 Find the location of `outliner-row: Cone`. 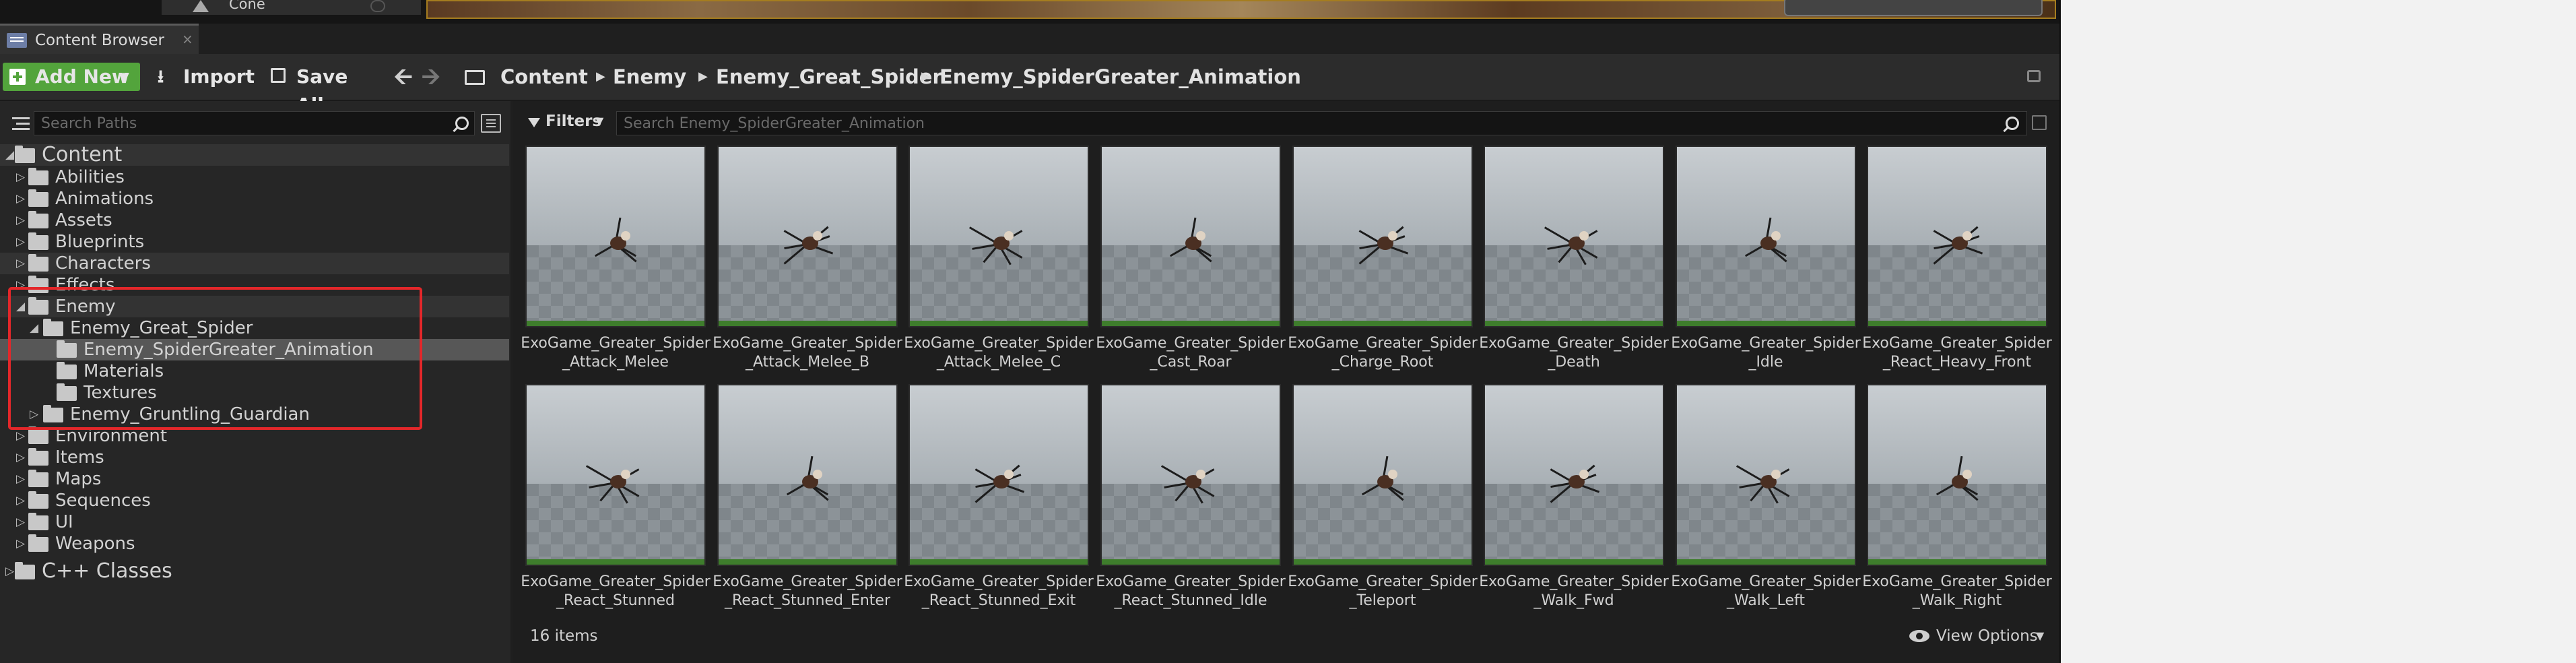

outliner-row: Cone is located at coordinates (291, 7).